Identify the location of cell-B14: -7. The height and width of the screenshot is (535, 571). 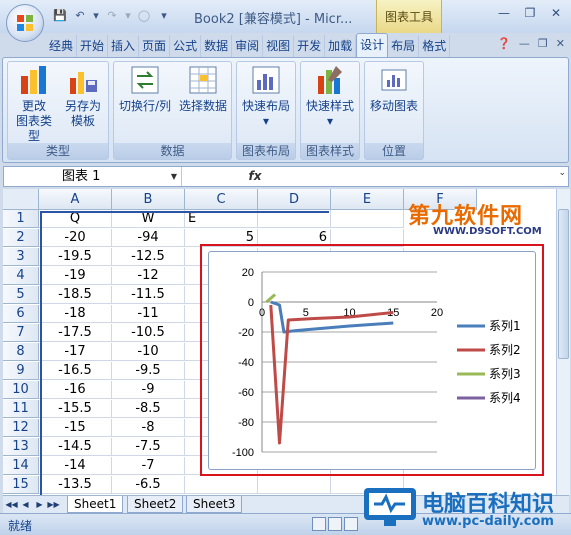
(148, 466).